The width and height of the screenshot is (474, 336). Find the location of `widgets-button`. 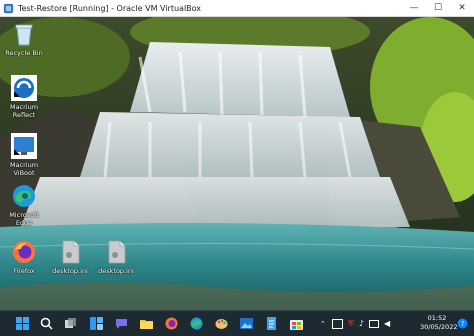

widgets-button is located at coordinates (96, 323).